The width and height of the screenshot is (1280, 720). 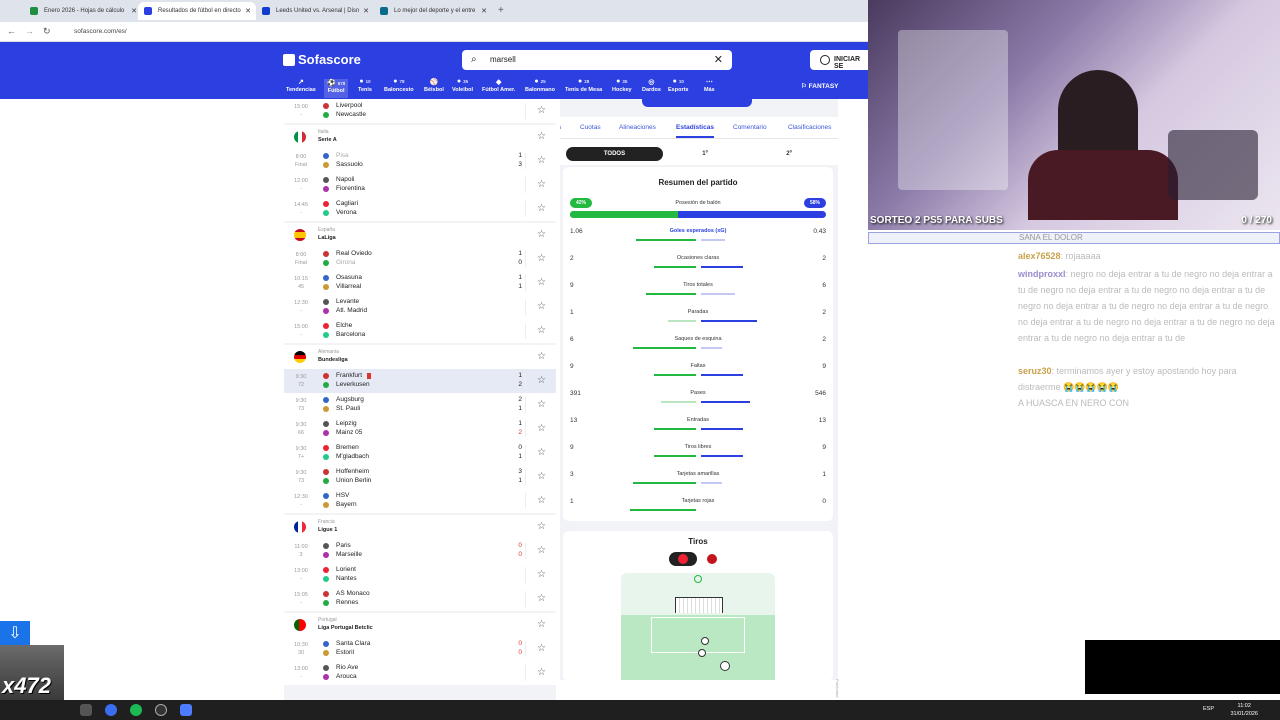 What do you see at coordinates (315, 11) in the screenshot?
I see `browser-tab: Leeds United vs. Arsenal | Disn ✕` at bounding box center [315, 11].